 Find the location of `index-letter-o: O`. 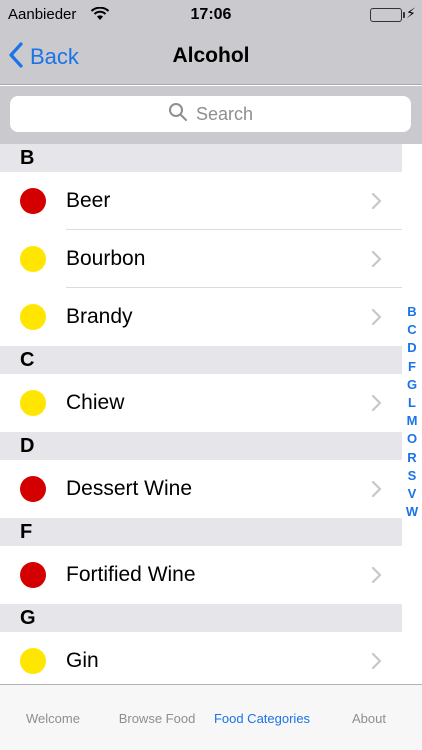

index-letter-o: O is located at coordinates (412, 438).